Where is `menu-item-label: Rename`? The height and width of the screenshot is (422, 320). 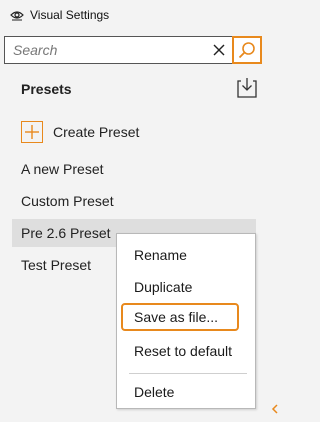 menu-item-label: Rename is located at coordinates (160, 255).